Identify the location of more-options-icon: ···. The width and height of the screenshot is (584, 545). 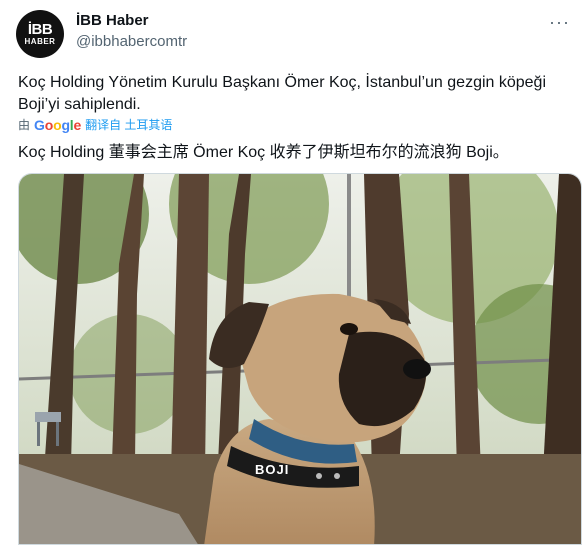
(559, 22).